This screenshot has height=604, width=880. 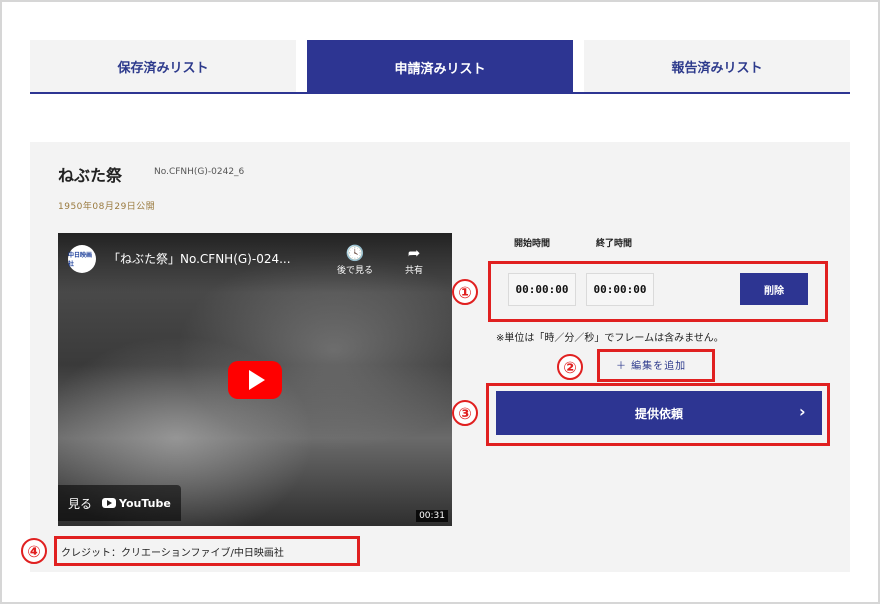 I want to click on watch-later-label: 後で見る, so click(x=354, y=271).